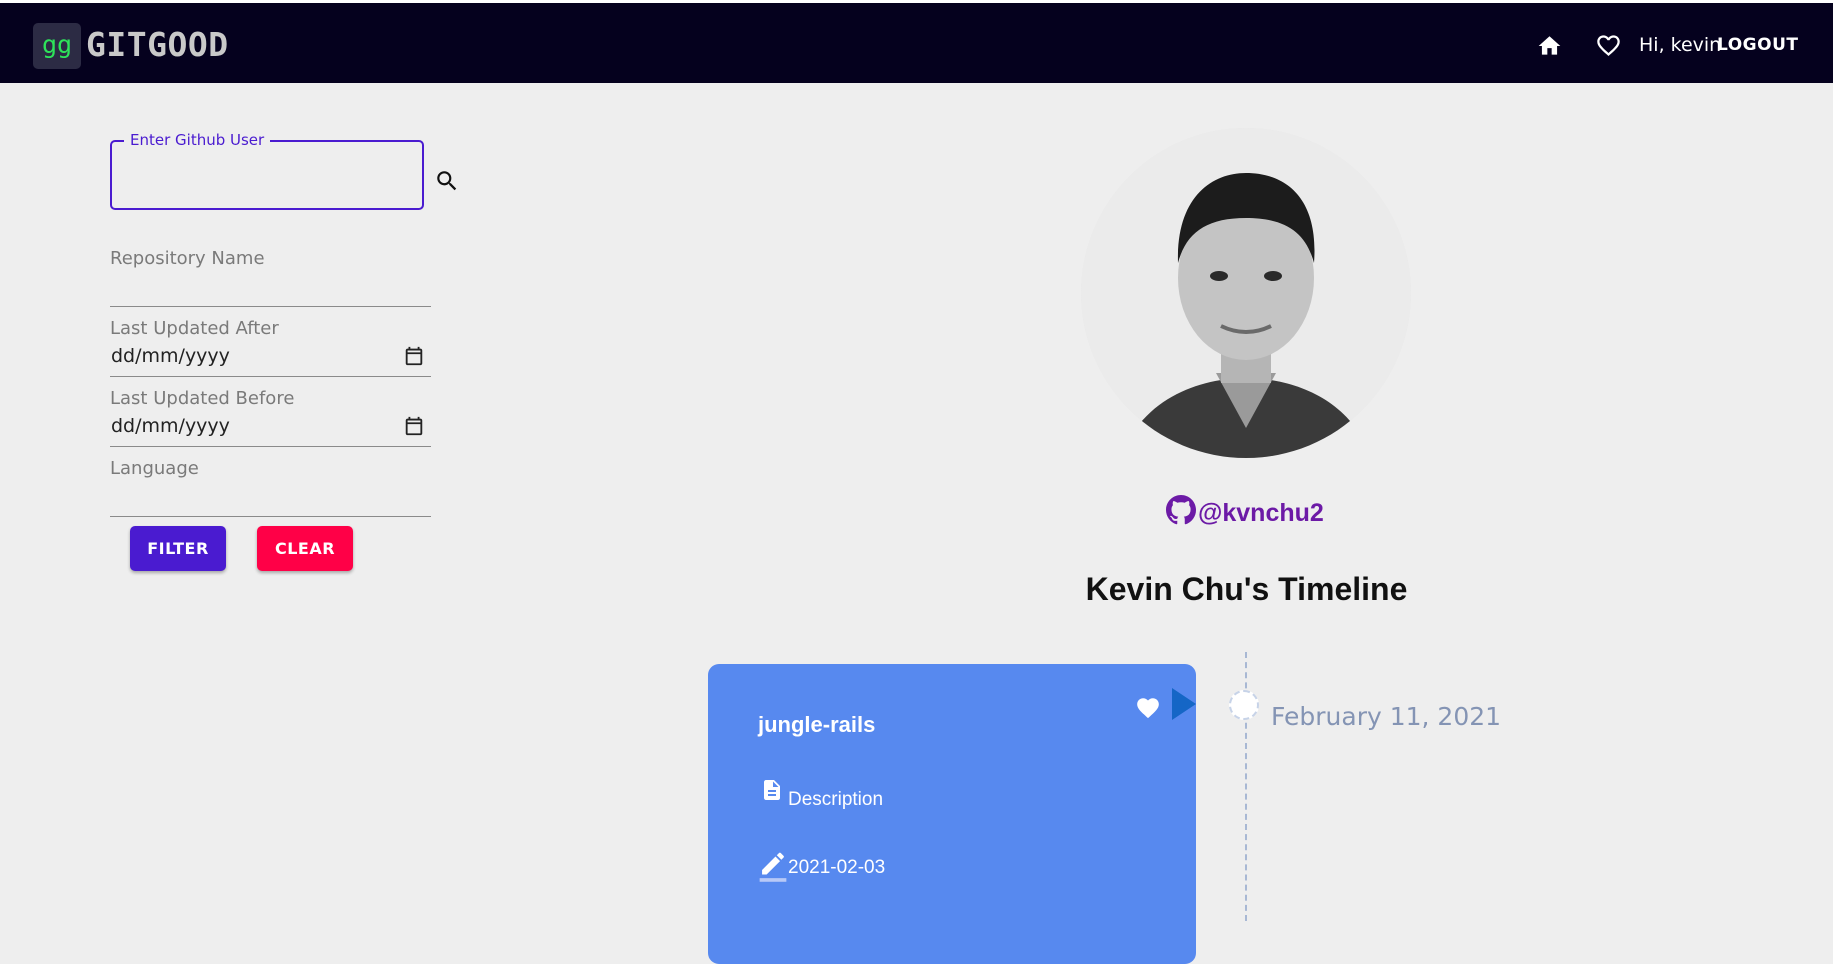 Image resolution: width=1833 pixels, height=964 pixels. I want to click on language-label: Language, so click(154, 468).